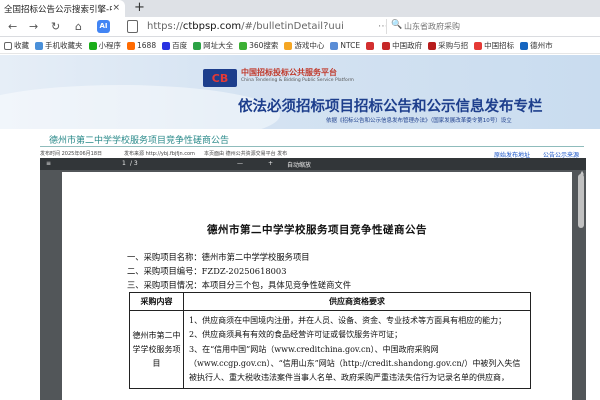 This screenshot has height=400, width=600. I want to click on logo-text: CB, so click(220, 78).